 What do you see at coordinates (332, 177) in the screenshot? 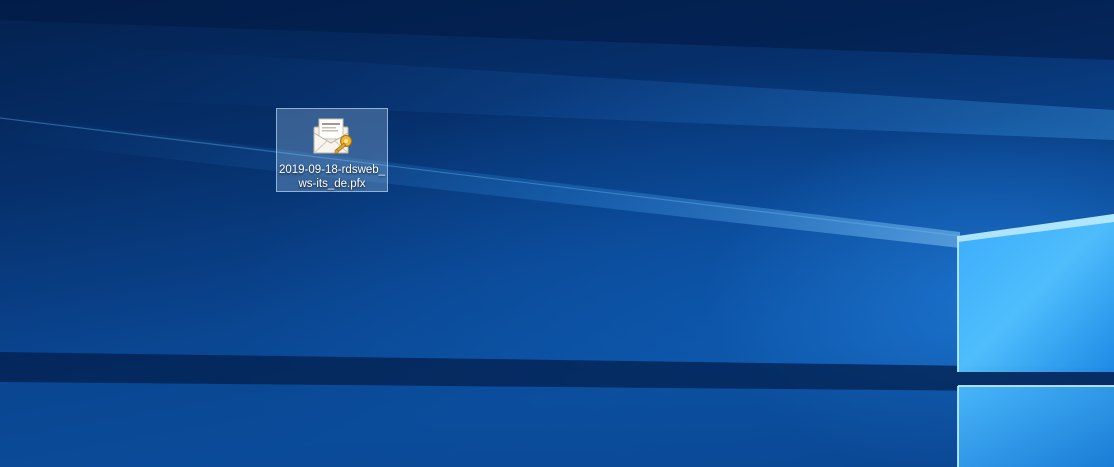
I see `desktop-icon-label: 2019-09-18-rdsweb_ ws-its_de.pfx` at bounding box center [332, 177].